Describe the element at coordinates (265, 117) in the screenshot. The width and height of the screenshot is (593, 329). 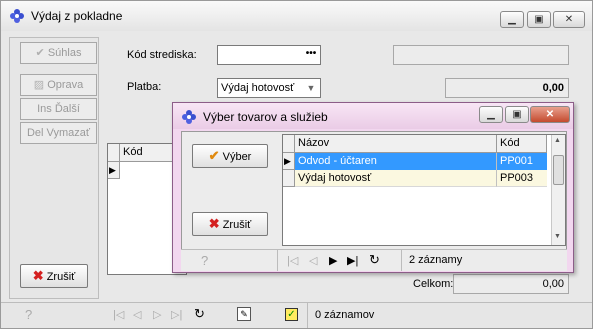
I see `dialog-title: Výber tovarov a služieb` at that location.